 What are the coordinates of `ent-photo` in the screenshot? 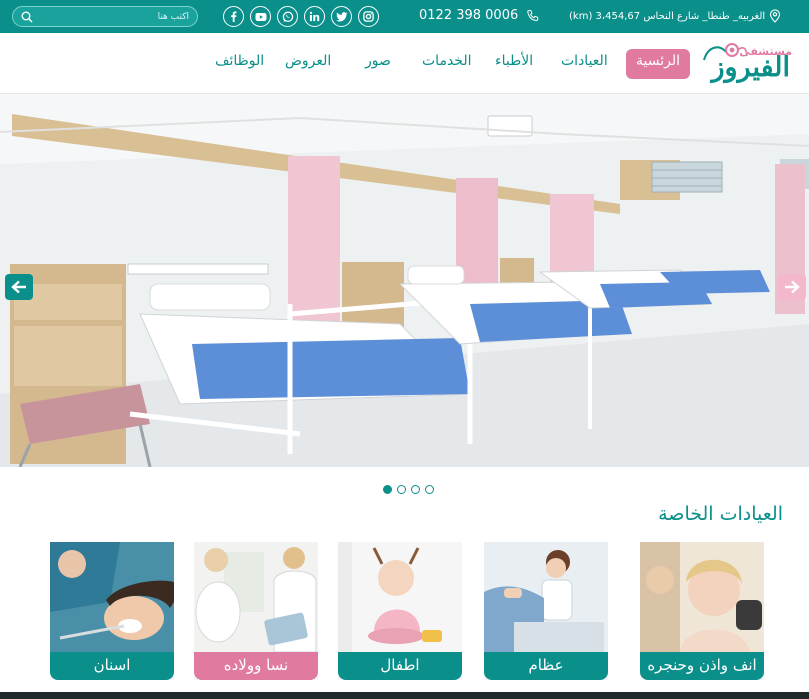 It's located at (702, 597).